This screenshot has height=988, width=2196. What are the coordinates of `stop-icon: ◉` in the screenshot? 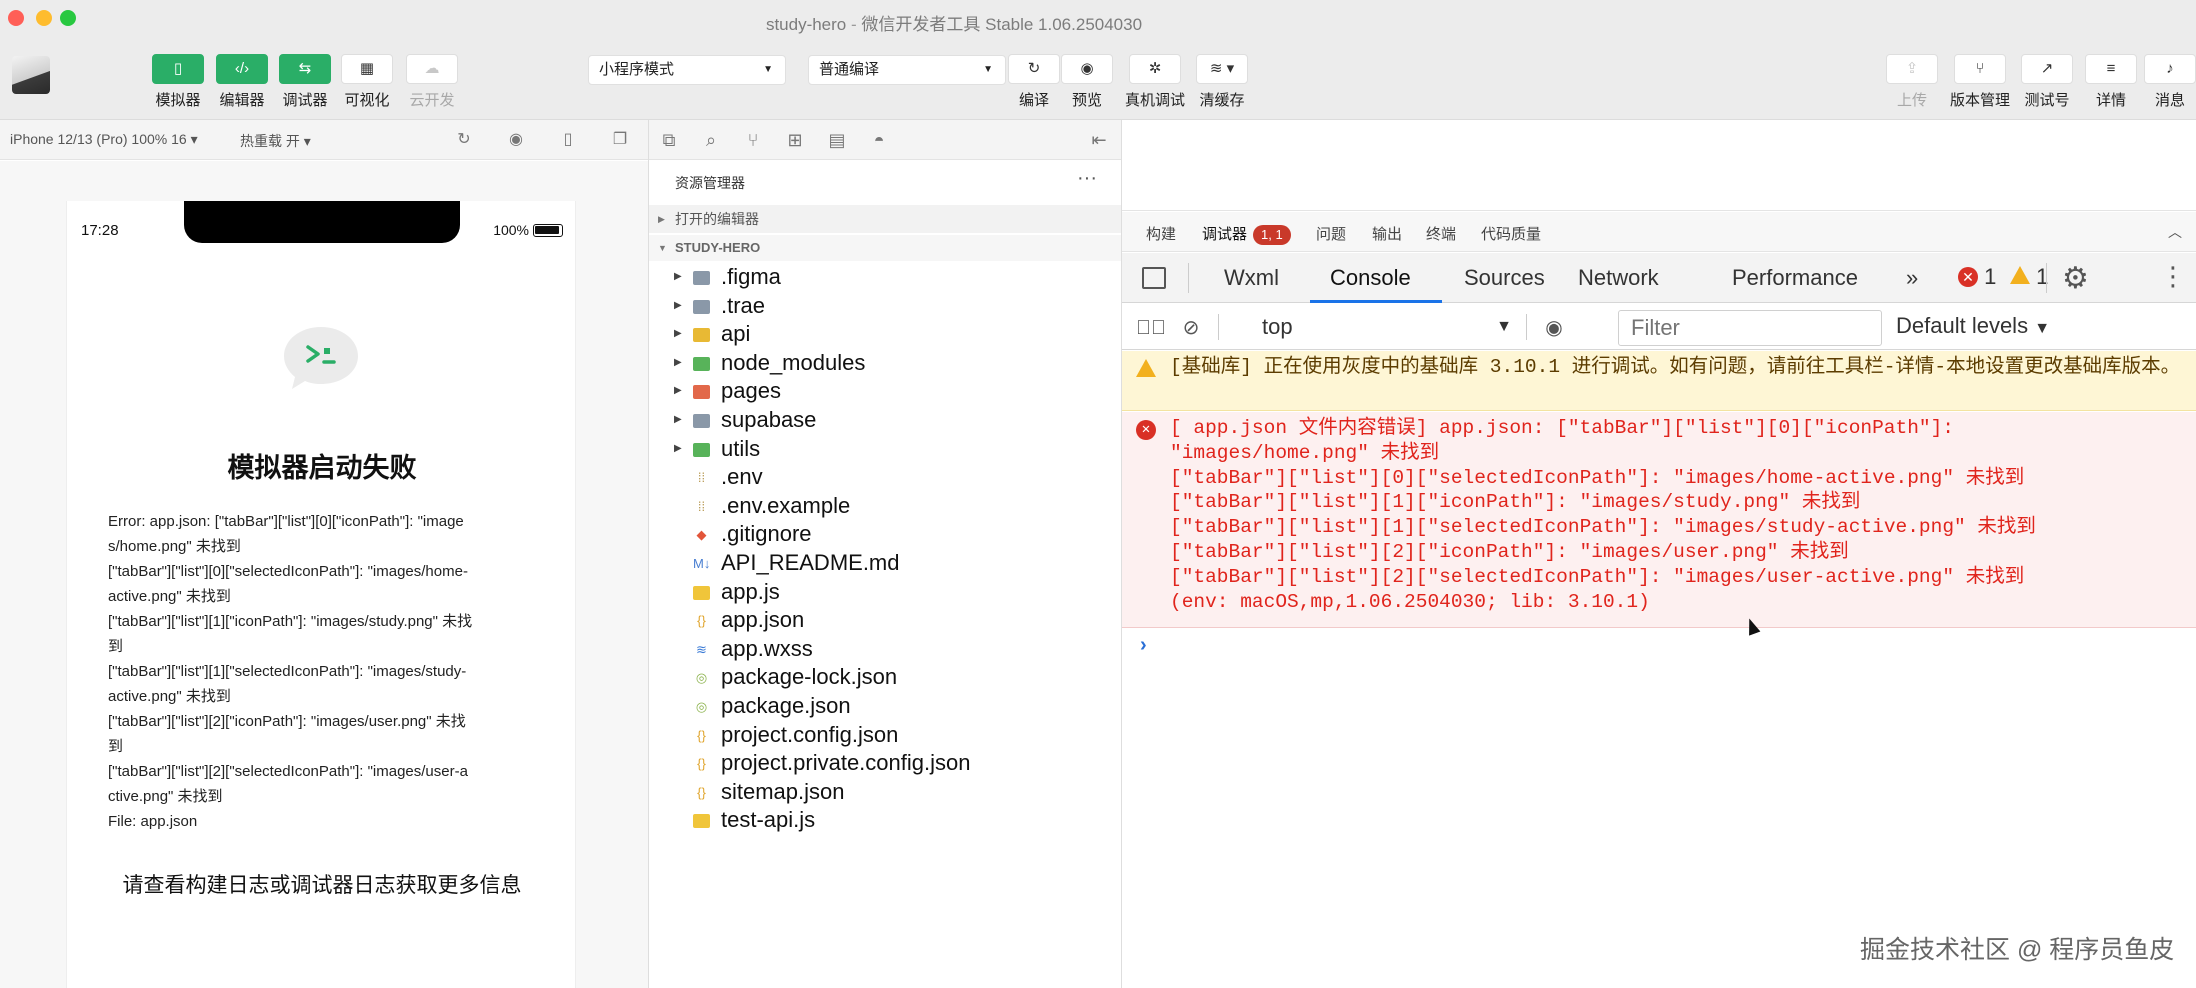 It's located at (516, 140).